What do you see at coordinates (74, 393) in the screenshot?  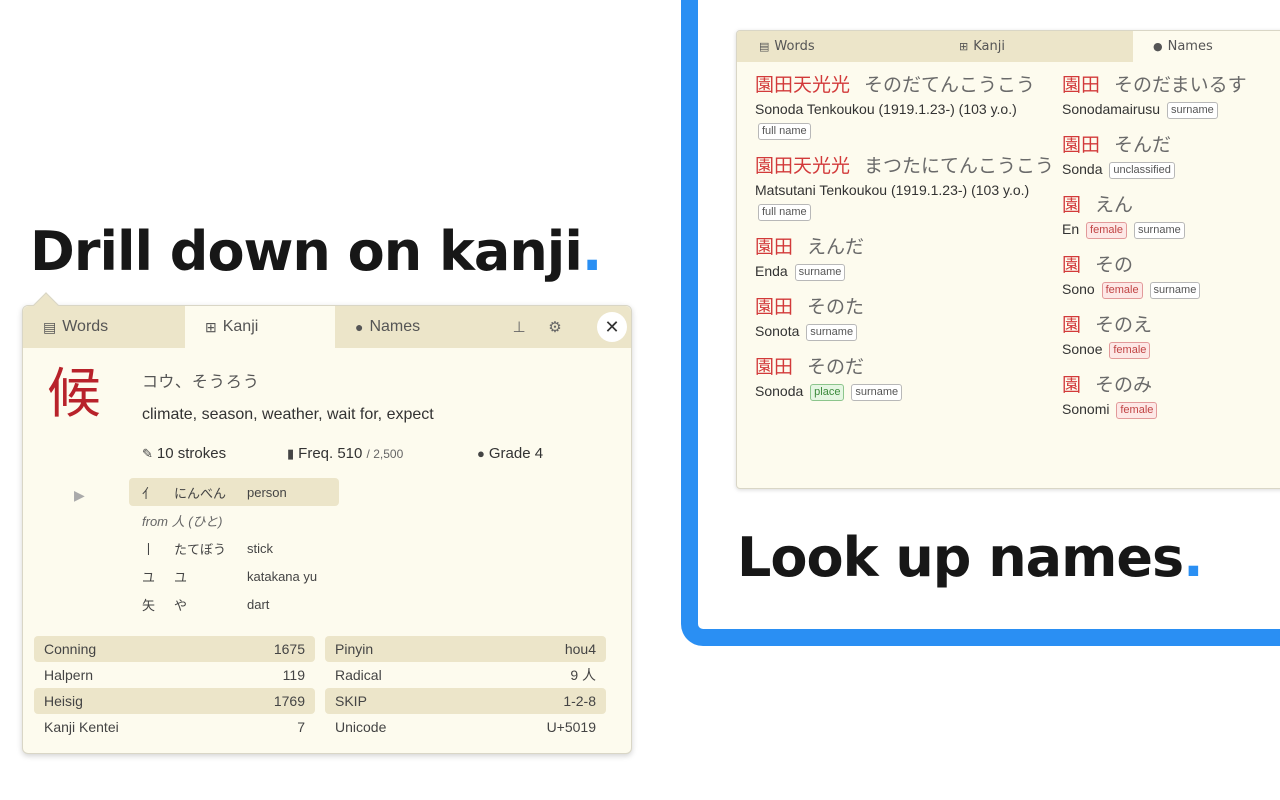 I see `kanji-character: 候` at bounding box center [74, 393].